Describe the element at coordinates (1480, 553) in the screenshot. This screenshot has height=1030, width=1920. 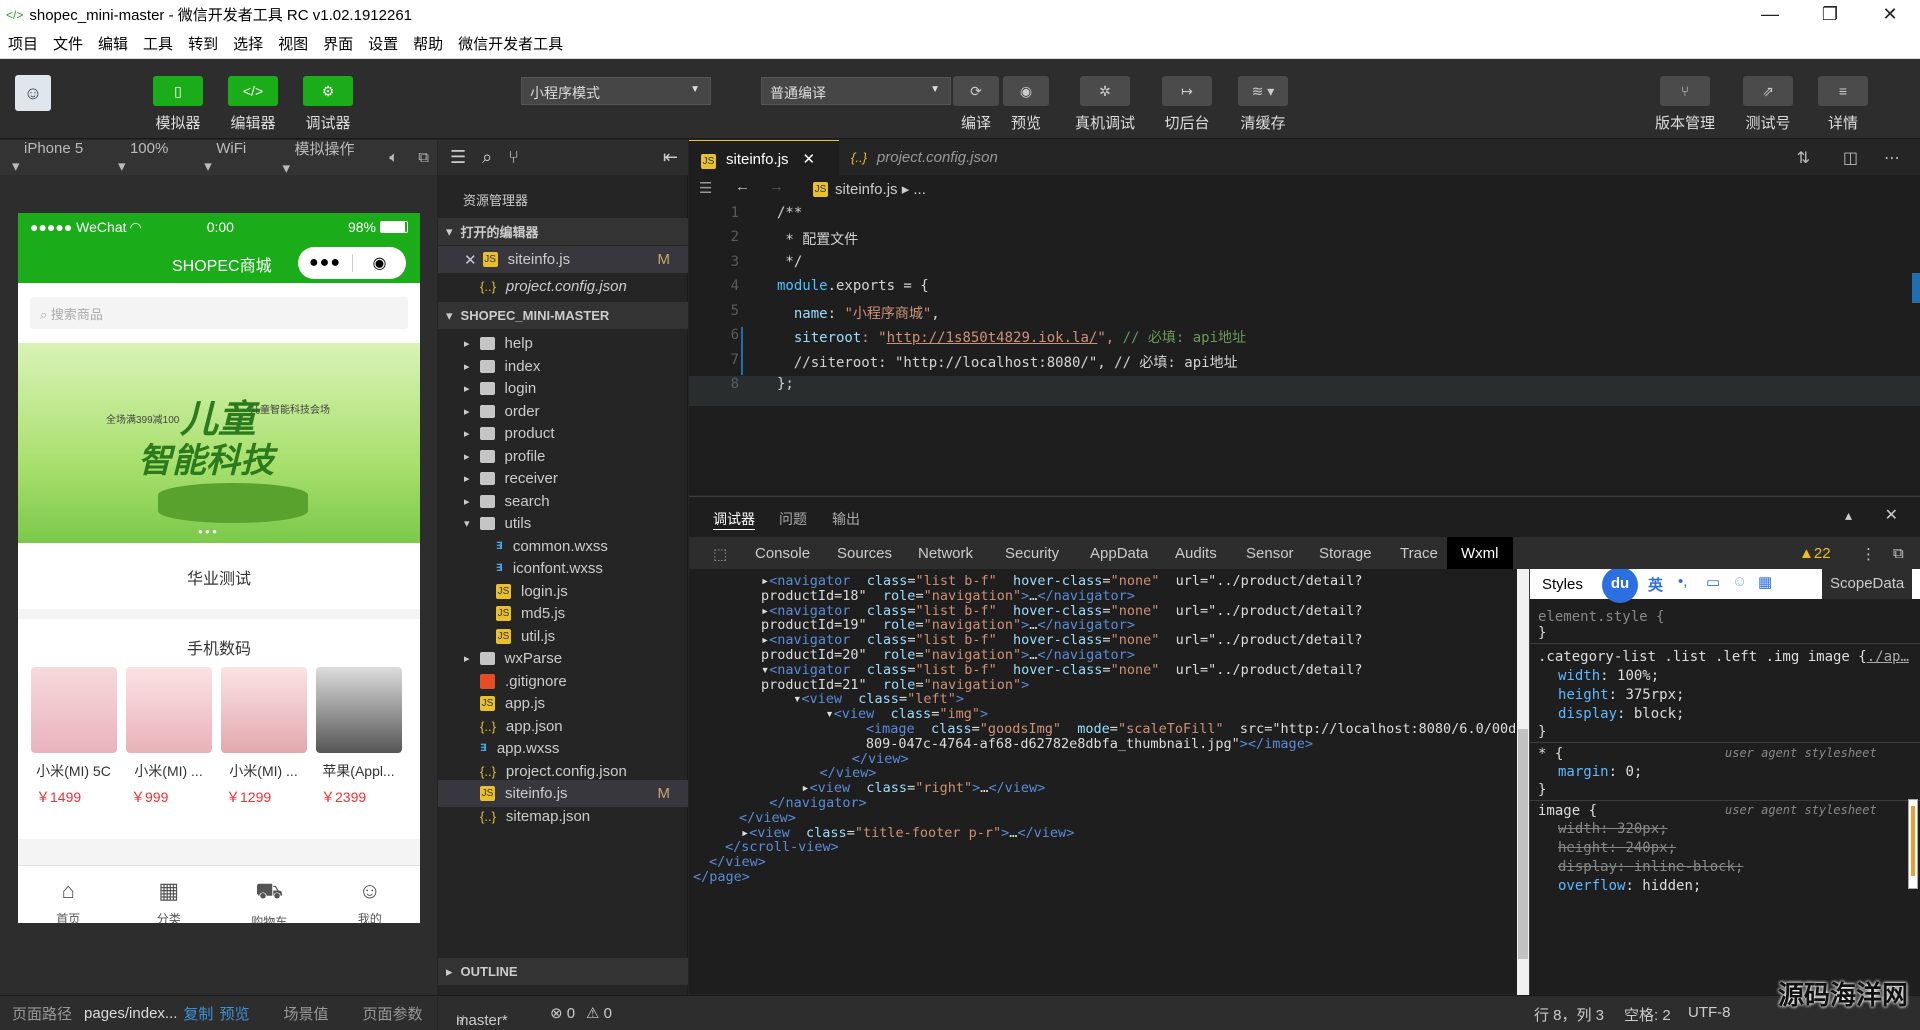
I see `tab-wxml: Wxml` at that location.